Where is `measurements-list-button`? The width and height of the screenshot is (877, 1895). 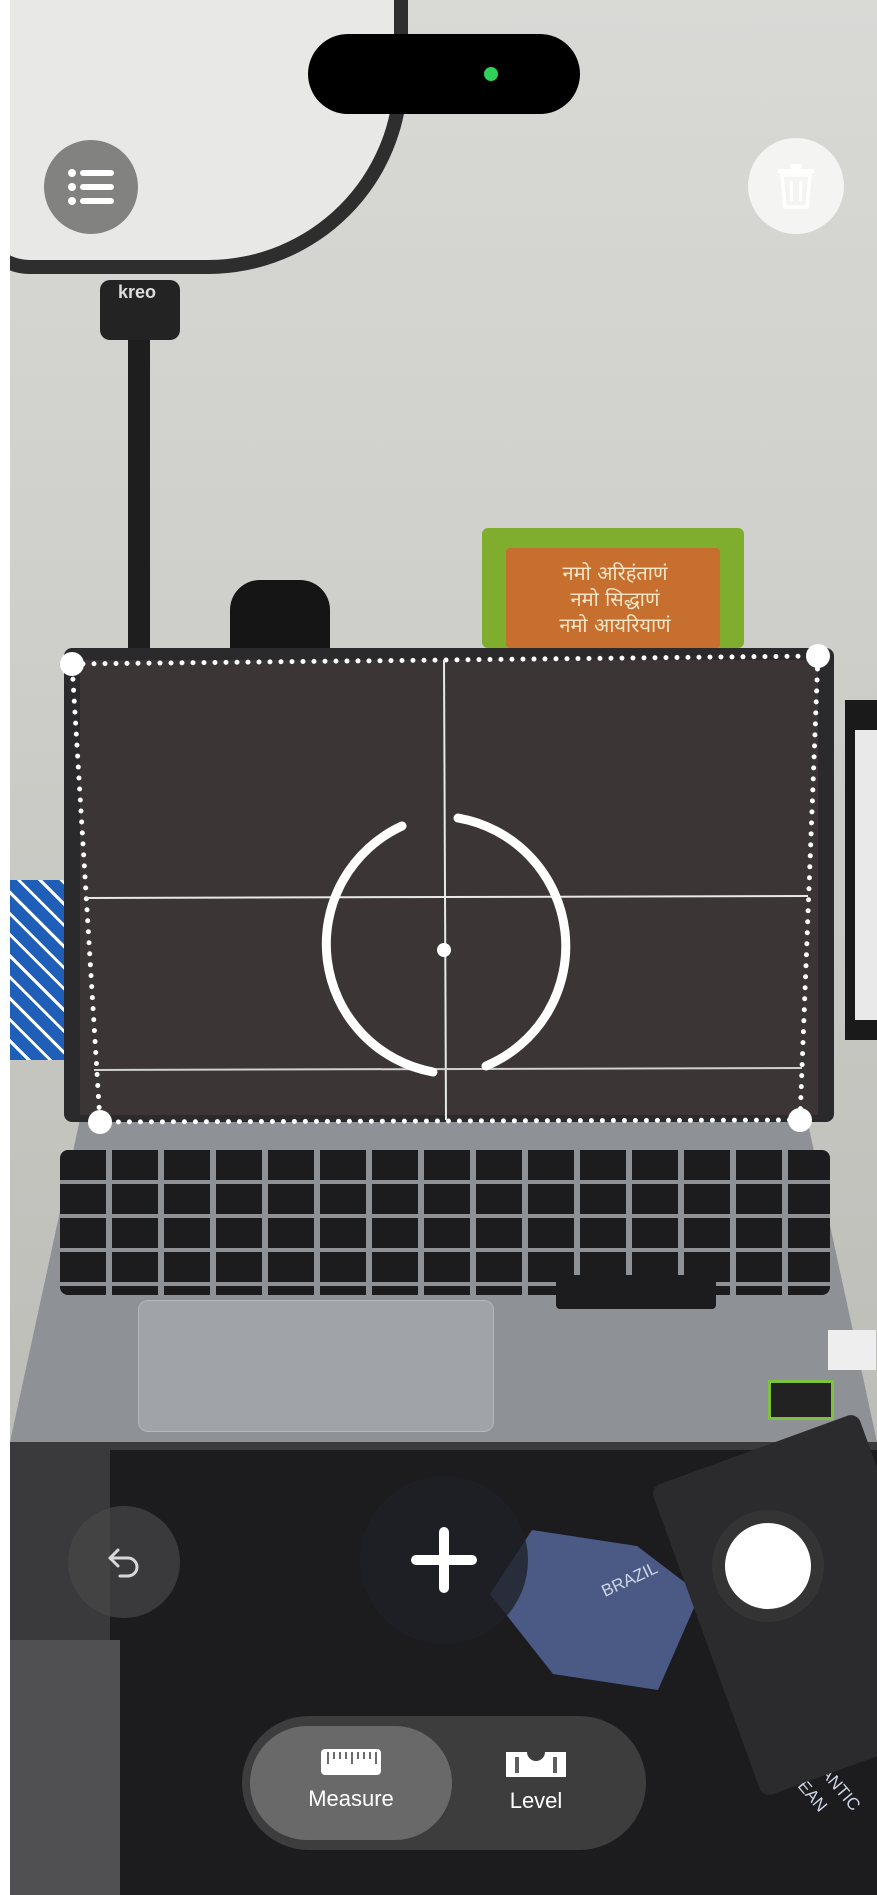 measurements-list-button is located at coordinates (91, 187).